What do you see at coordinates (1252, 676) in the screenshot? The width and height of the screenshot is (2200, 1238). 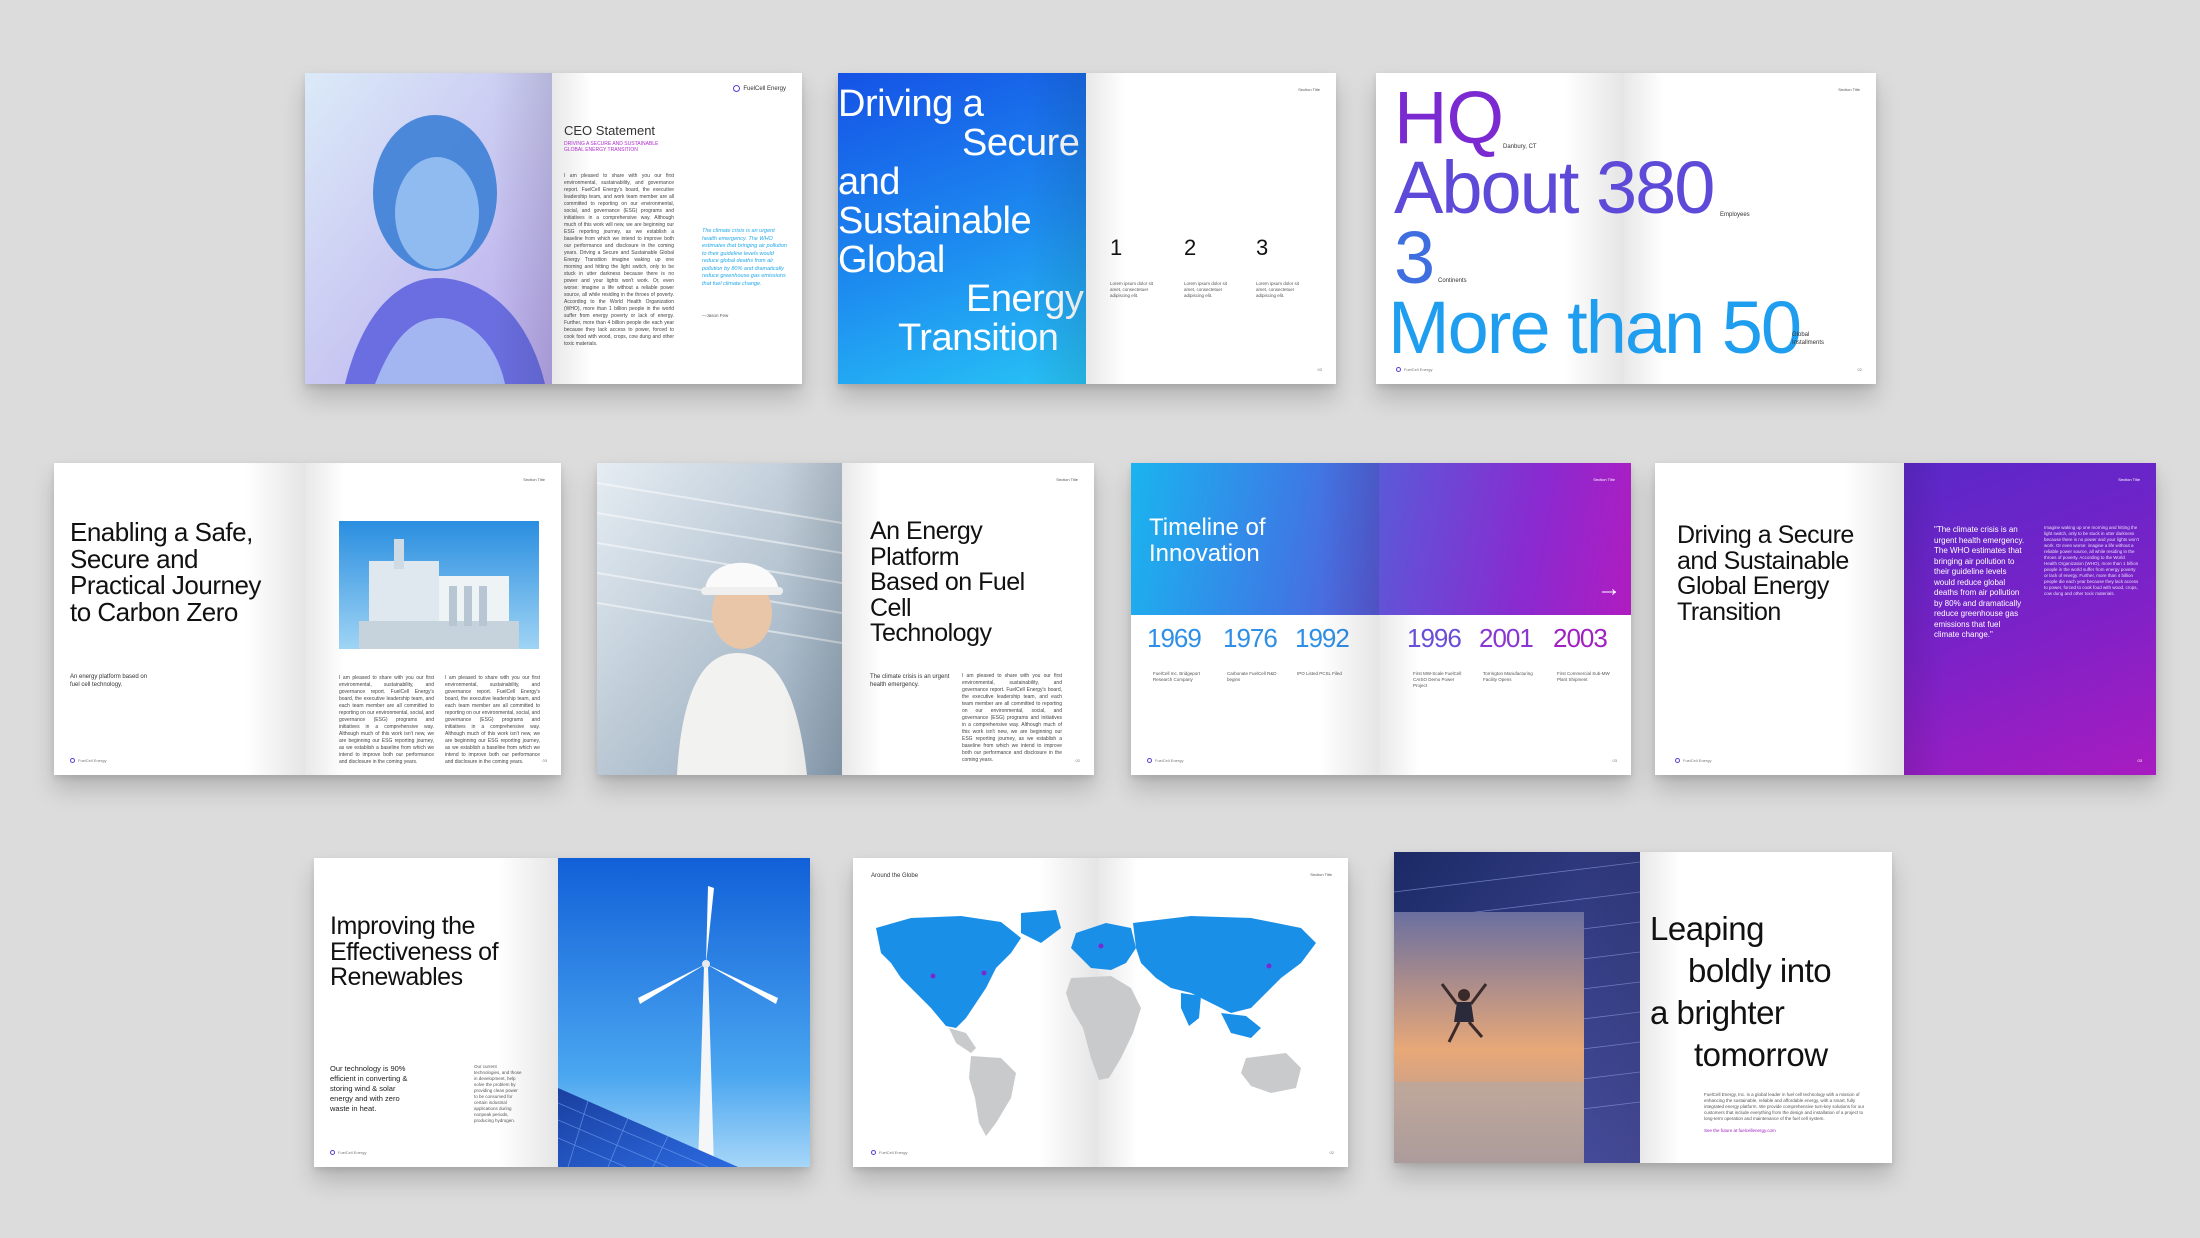 I see `timeline-caption-1976: Carbonate FuelCell R&D begins` at bounding box center [1252, 676].